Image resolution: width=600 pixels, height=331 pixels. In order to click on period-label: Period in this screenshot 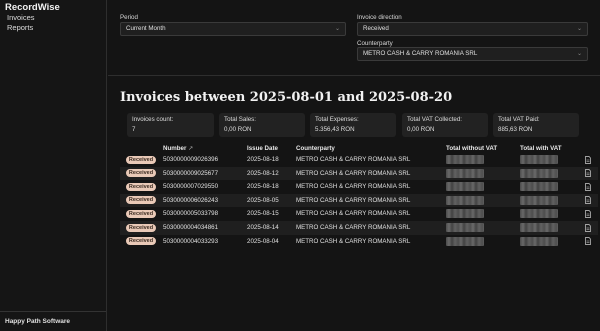, I will do `click(129, 17)`.